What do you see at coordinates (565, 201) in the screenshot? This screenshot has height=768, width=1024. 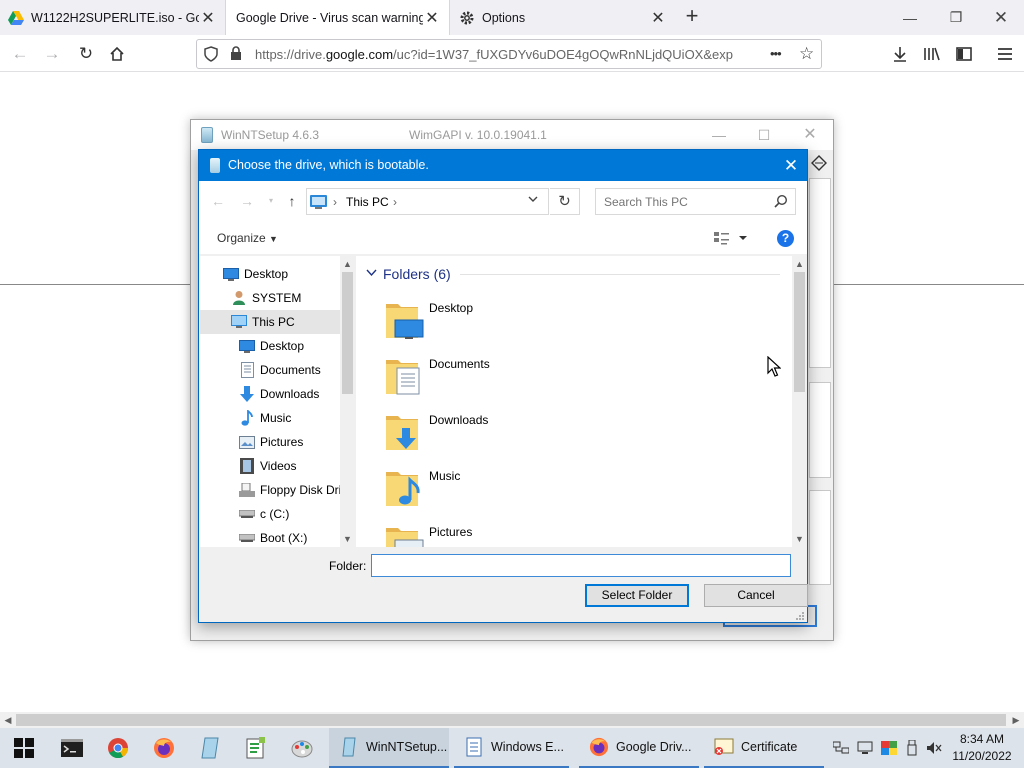 I see `refresh-icon: ↻` at bounding box center [565, 201].